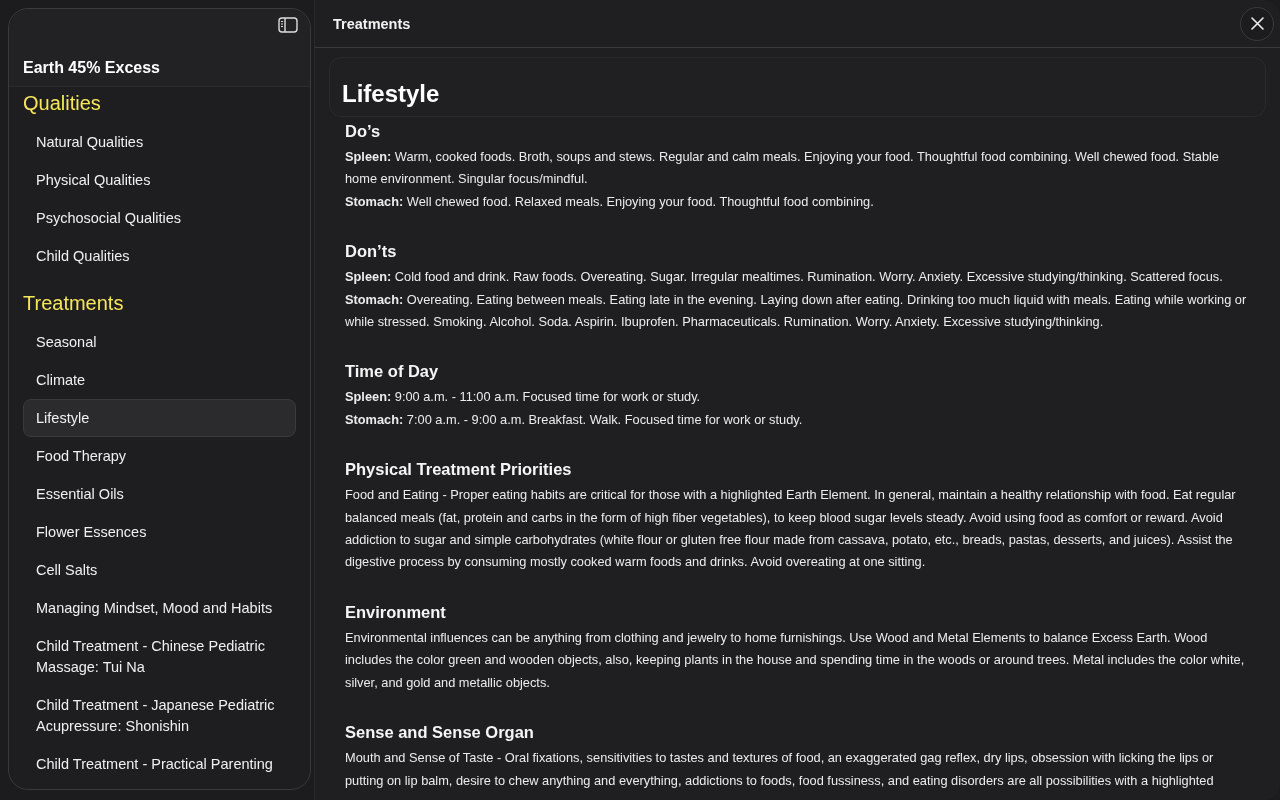 Image resolution: width=1280 pixels, height=800 pixels. I want to click on sidebar-item: Child Treatment - Practical Parenting, so click(154, 764).